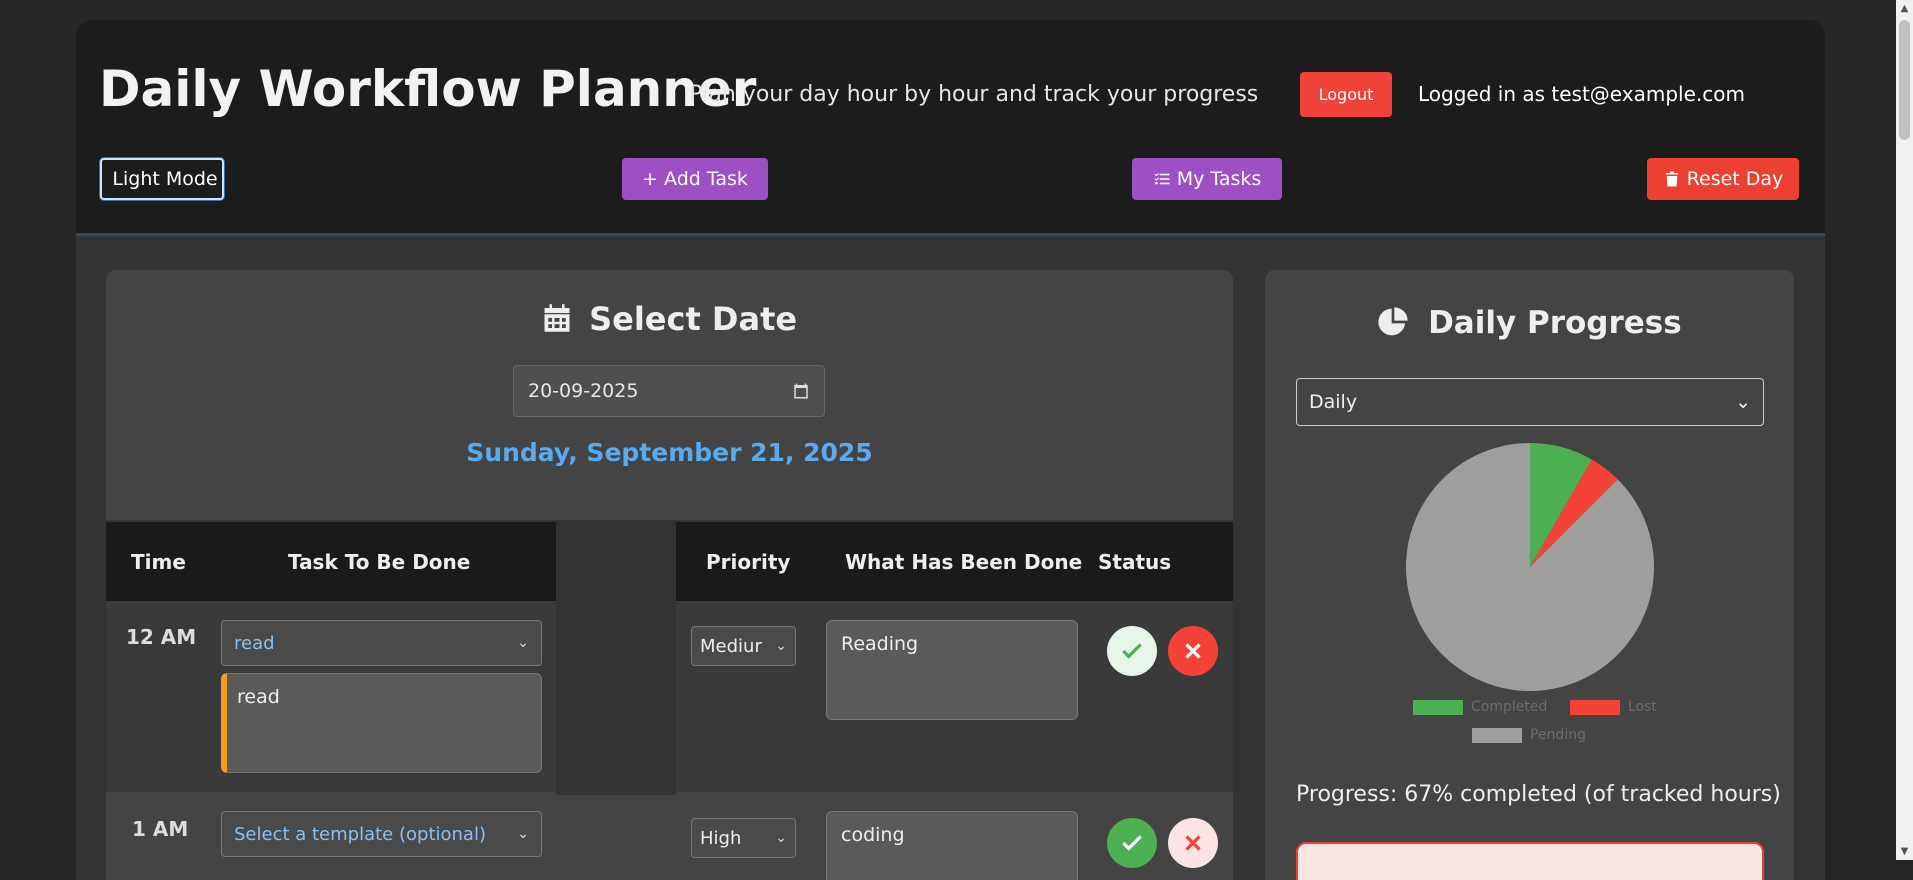 The image size is (1913, 880). I want to click on page-scrollbar: ▲ ▼, so click(1904, 430).